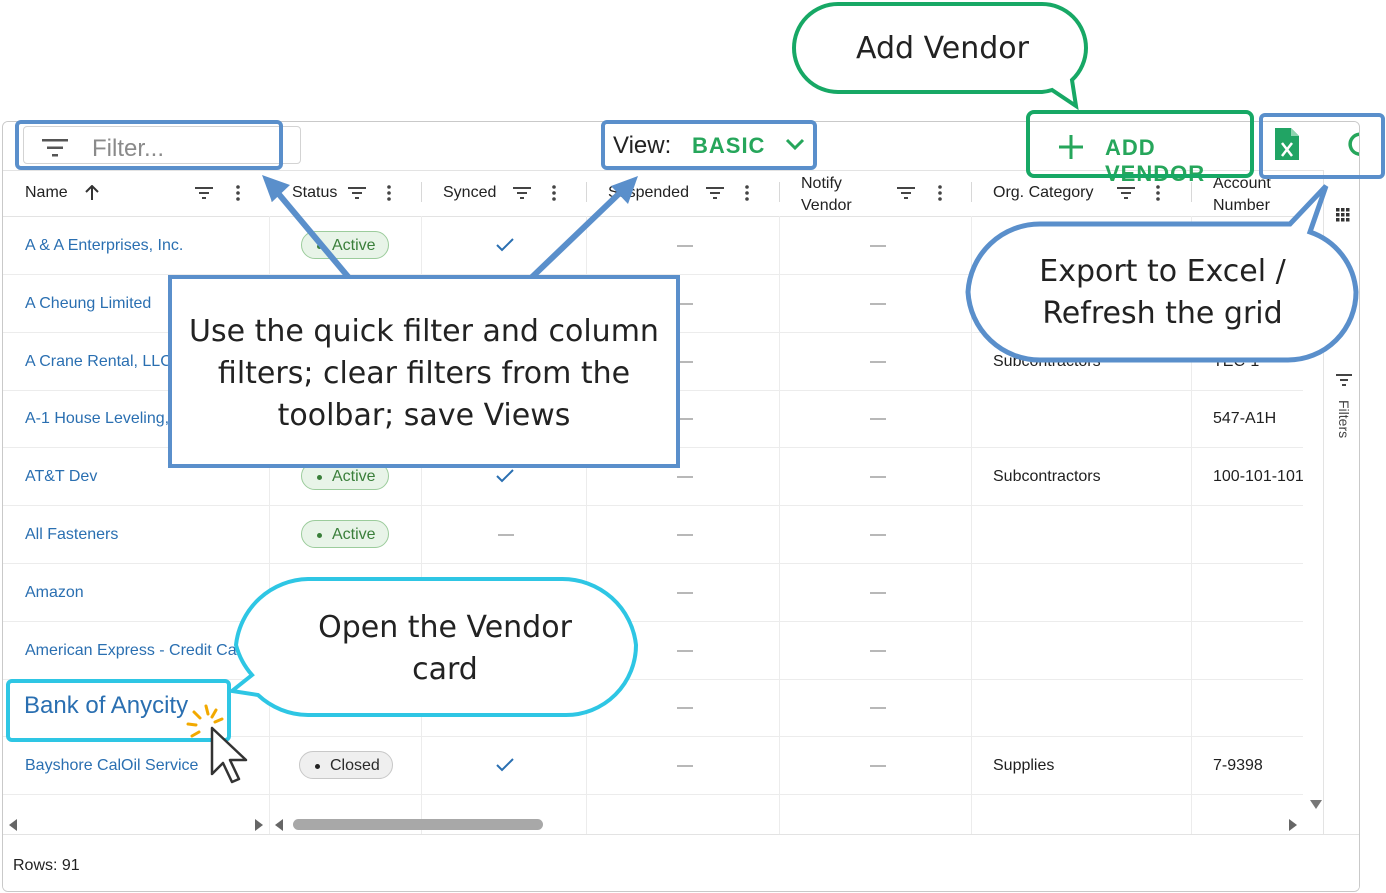 The width and height of the screenshot is (1386, 893). What do you see at coordinates (578, 233) in the screenshot?
I see `arrow-to-view` at bounding box center [578, 233].